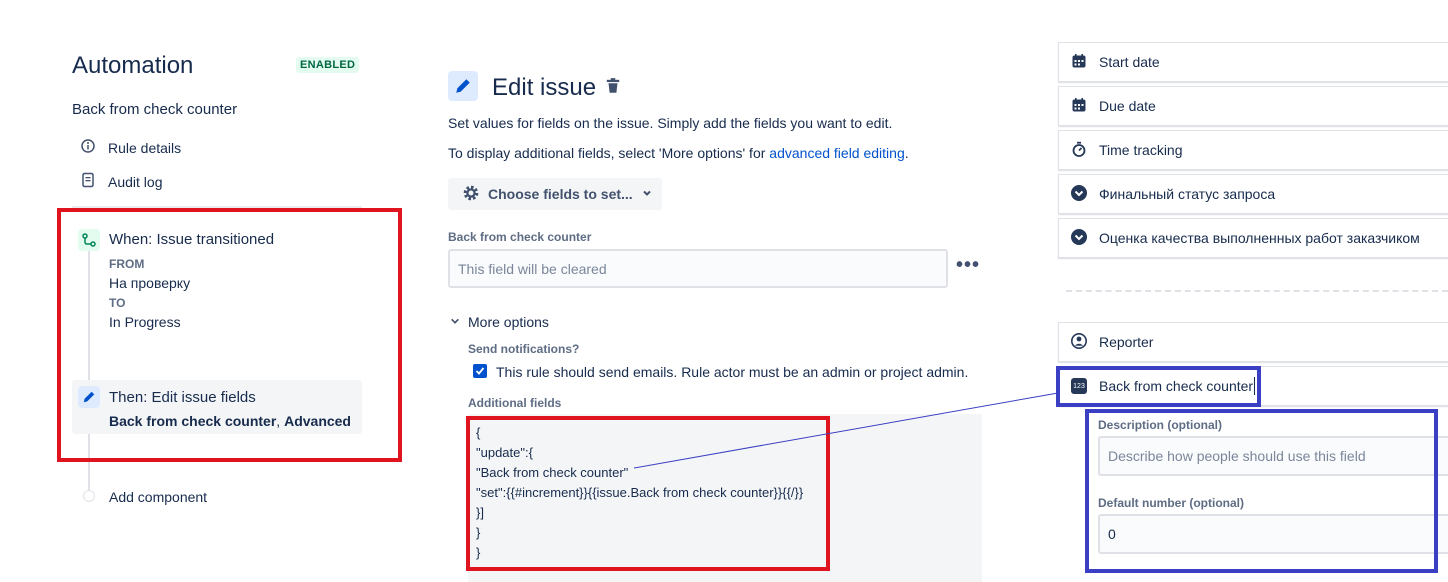  Describe the element at coordinates (1158, 386) in the screenshot. I see `annotation-box-blue-field` at that location.